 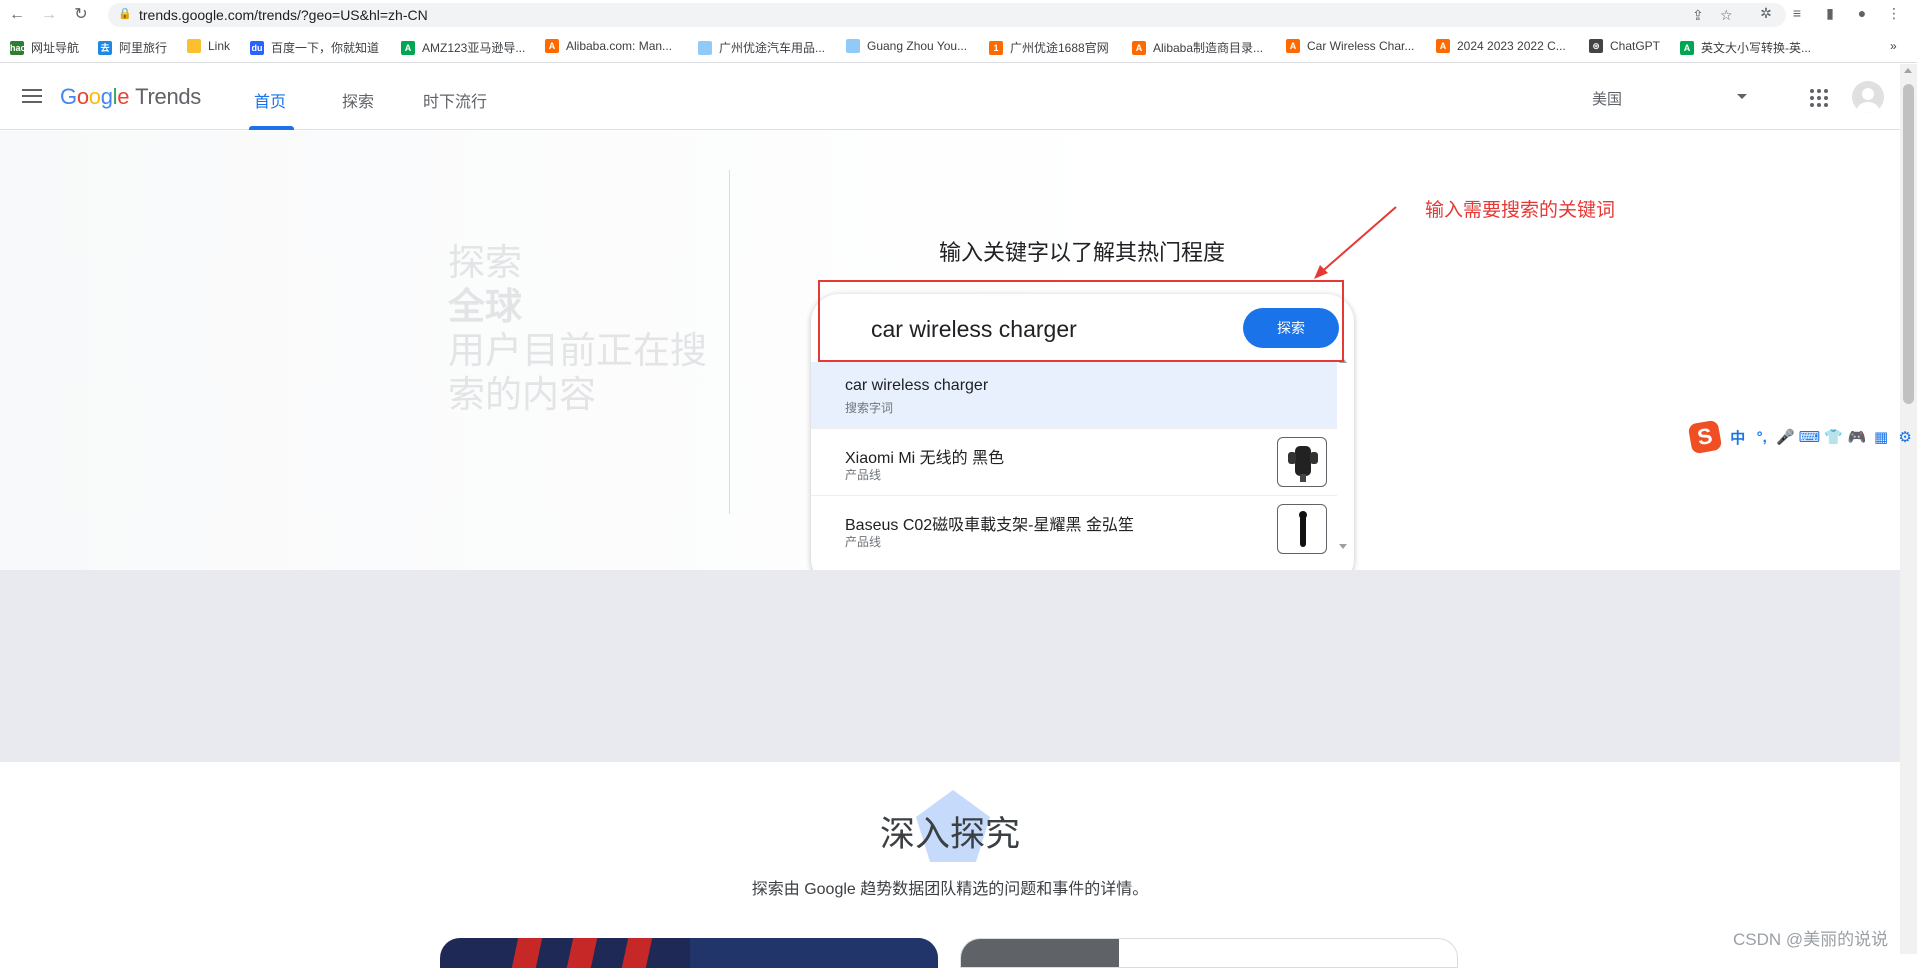 I want to click on extensions-icon: ✲, so click(x=1766, y=13).